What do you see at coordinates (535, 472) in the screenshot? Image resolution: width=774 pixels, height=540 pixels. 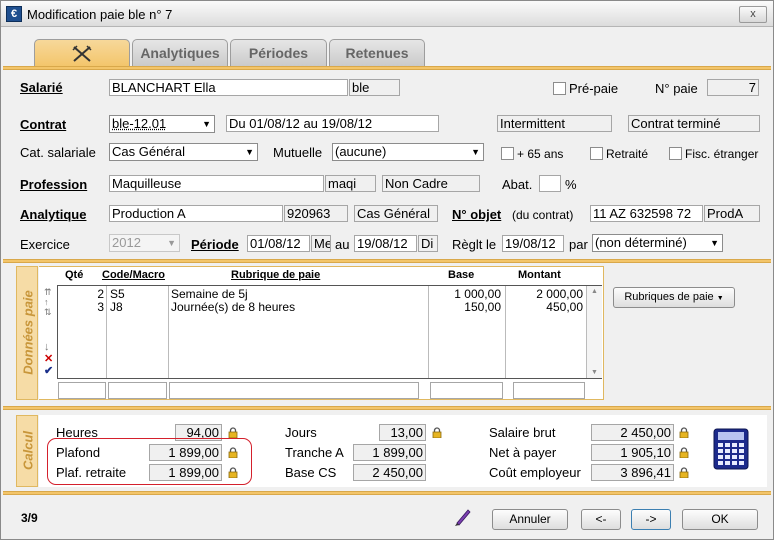 I see `cout-label: Coût employeur` at bounding box center [535, 472].